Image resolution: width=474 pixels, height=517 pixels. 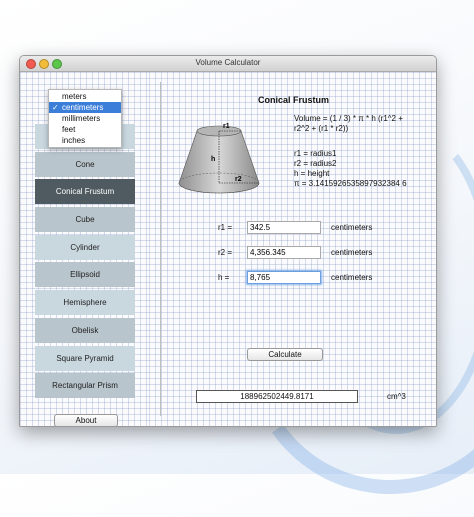 I want to click on unit-option-label: centimeters, so click(x=83, y=107).